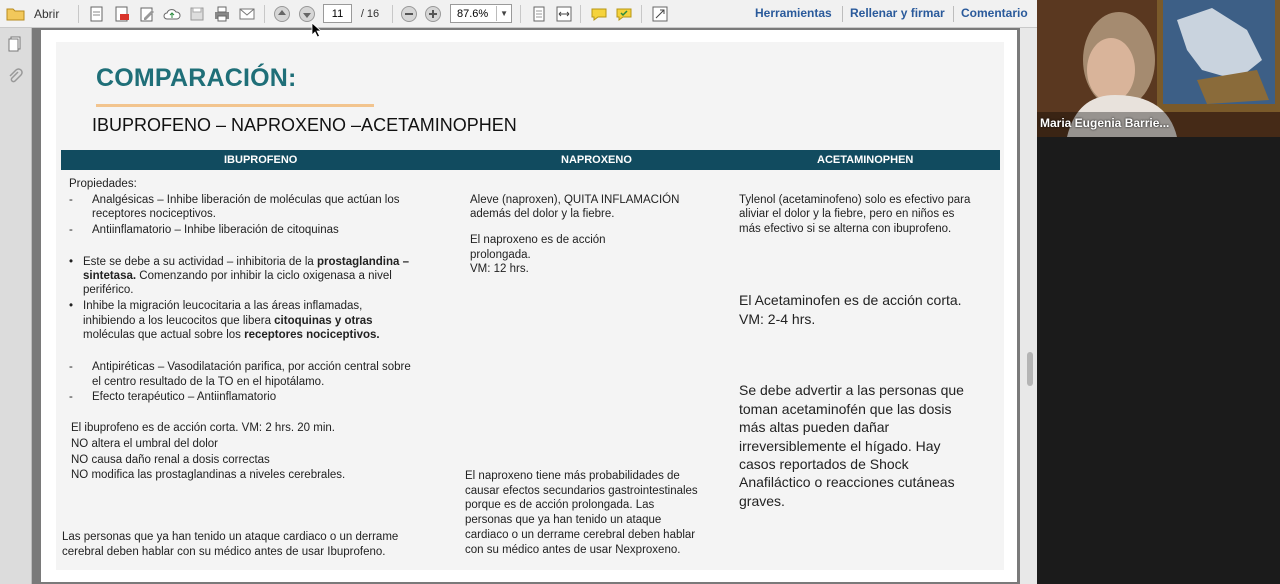 The height and width of the screenshot is (584, 1280). What do you see at coordinates (282, 14) in the screenshot?
I see `arrow-up-icon` at bounding box center [282, 14].